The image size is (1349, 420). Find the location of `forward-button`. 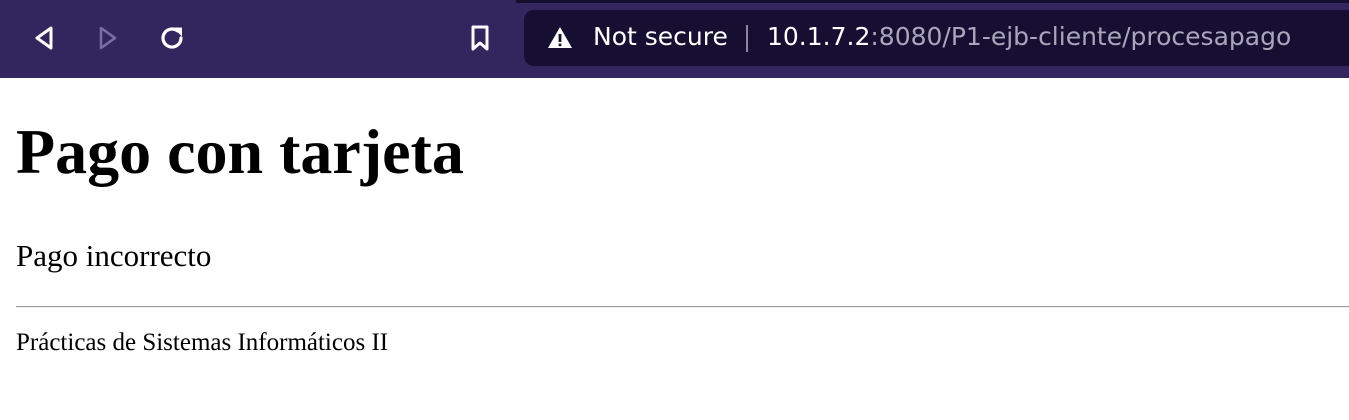

forward-button is located at coordinates (108, 38).